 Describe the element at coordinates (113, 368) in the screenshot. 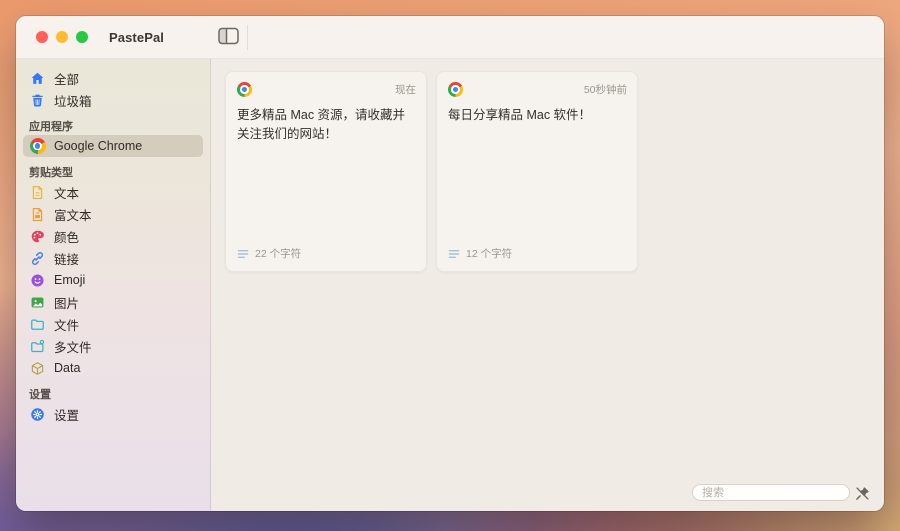

I see `sidebar-item-data: Data` at that location.